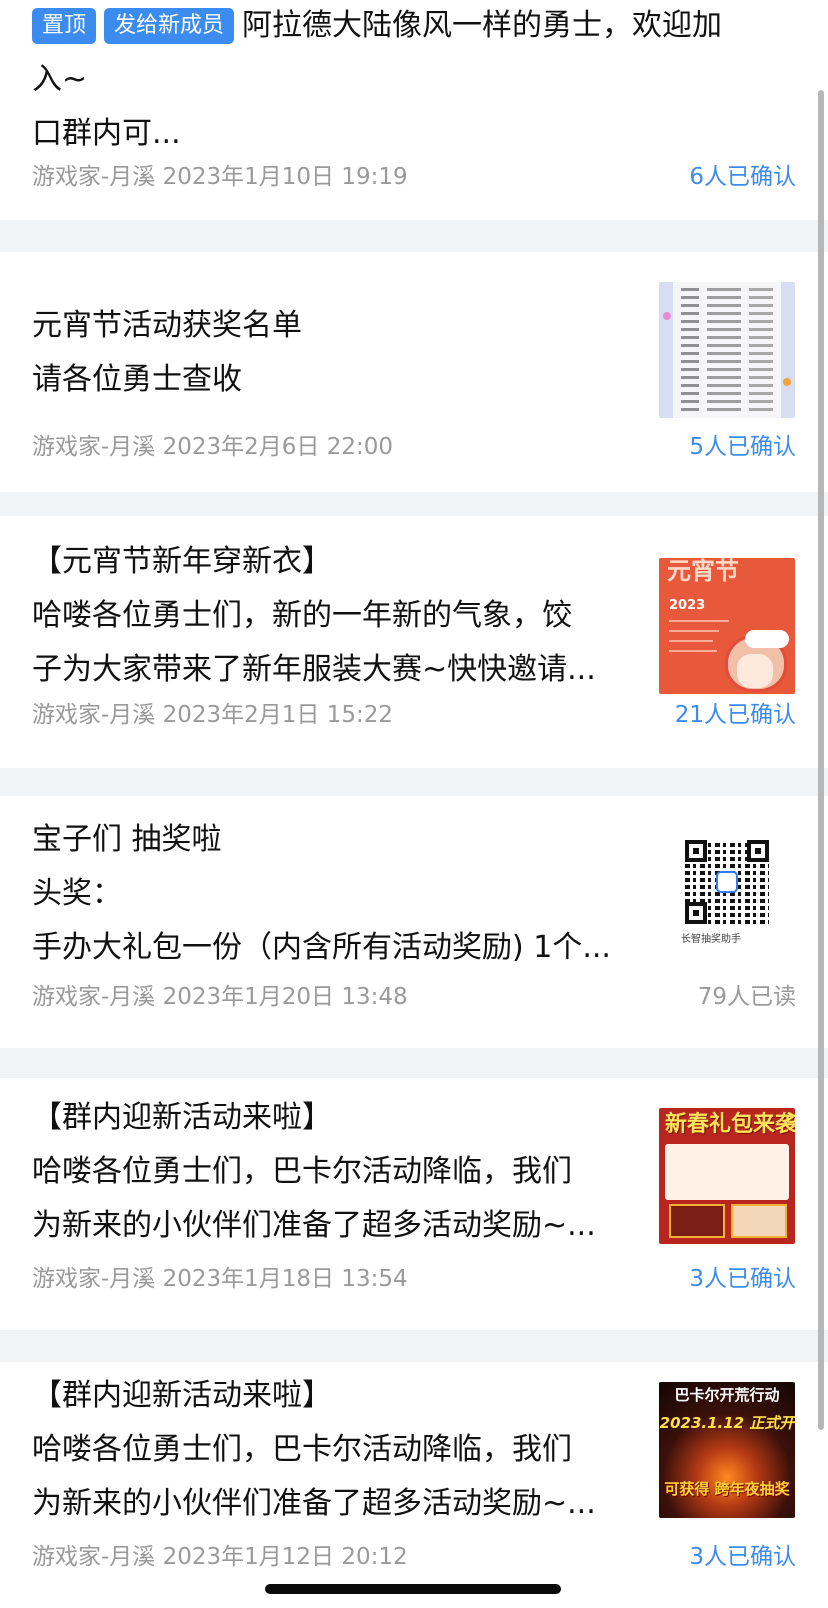 This screenshot has height=1608, width=828. Describe the element at coordinates (727, 1423) in the screenshot. I see `poster-date: 2023.1.12 正式开` at that location.